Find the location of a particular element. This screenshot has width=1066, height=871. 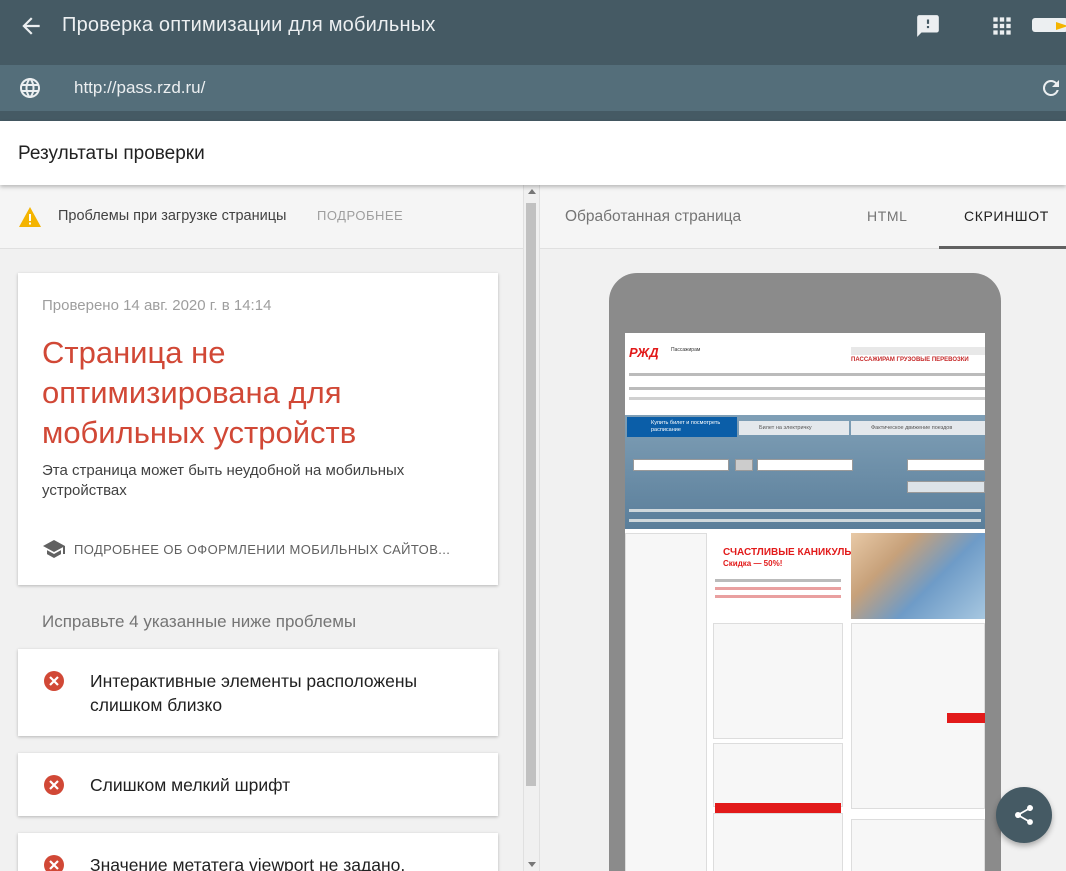

share-button is located at coordinates (1024, 815).